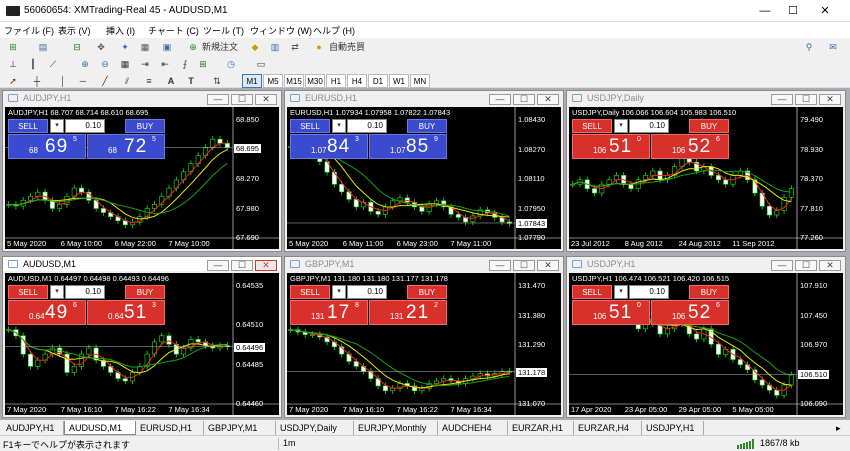 This screenshot has width=850, height=451. Describe the element at coordinates (231, 64) in the screenshot. I see `periods-icon: ◷` at that location.